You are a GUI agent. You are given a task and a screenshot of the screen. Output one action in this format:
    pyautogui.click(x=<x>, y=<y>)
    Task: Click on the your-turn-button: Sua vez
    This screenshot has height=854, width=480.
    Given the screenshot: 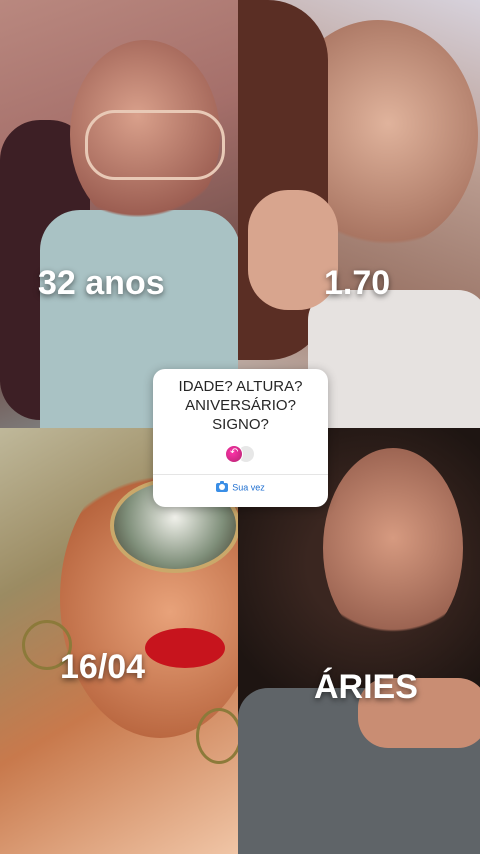 What is the action you would take?
    pyautogui.click(x=240, y=487)
    